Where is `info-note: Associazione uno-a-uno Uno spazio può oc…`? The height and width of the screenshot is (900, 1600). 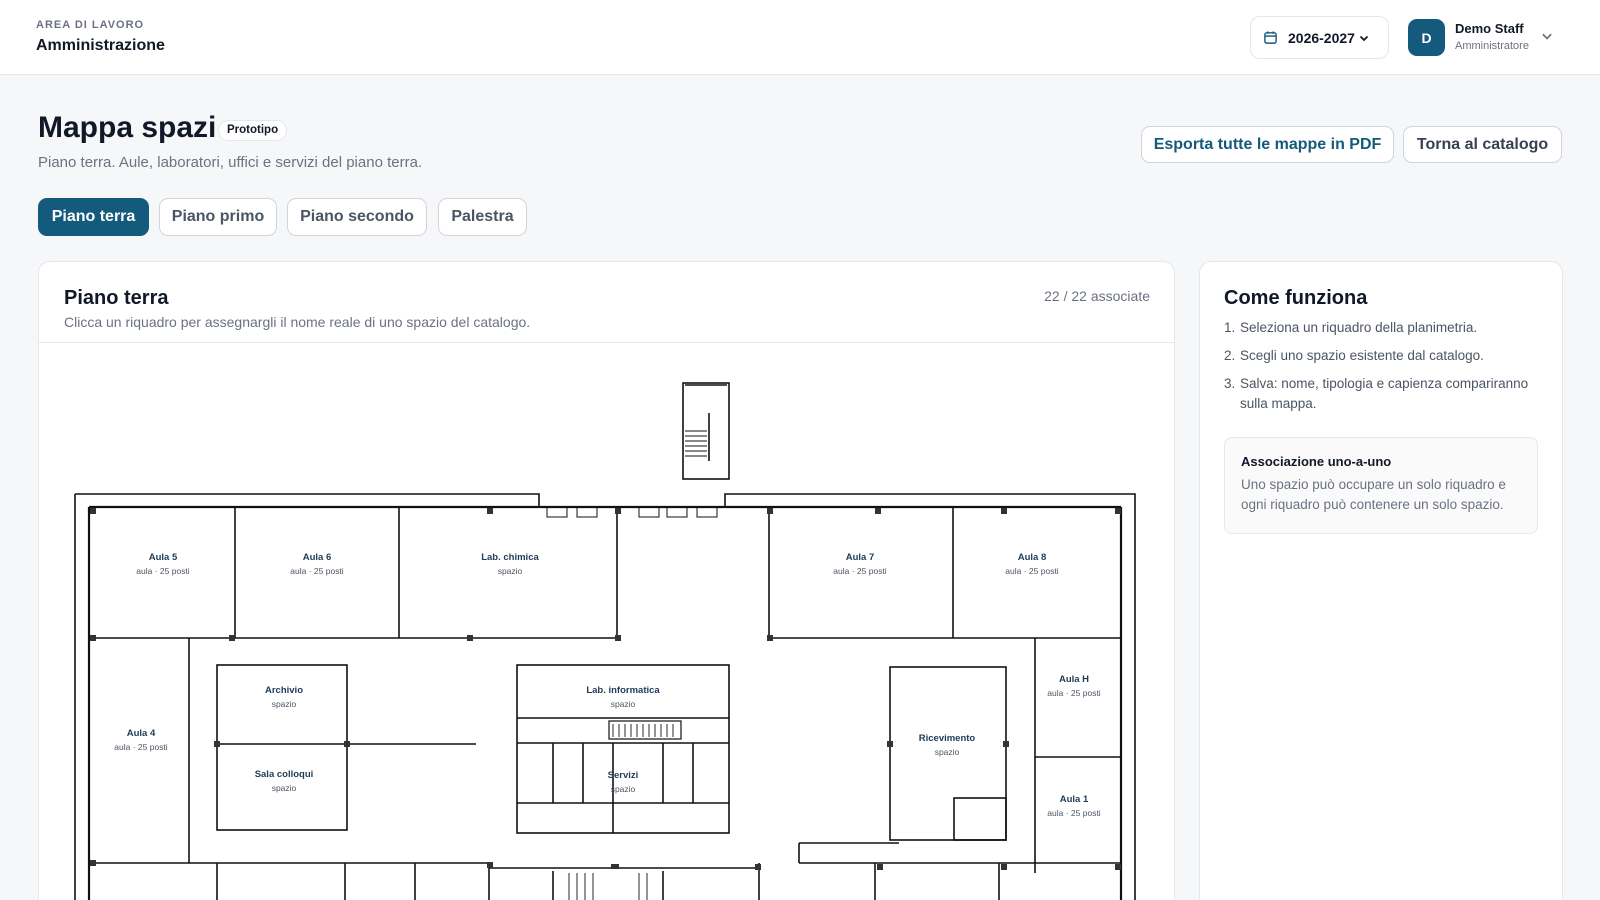
info-note: Associazione uno-a-uno Uno spazio può oc… is located at coordinates (1381, 485).